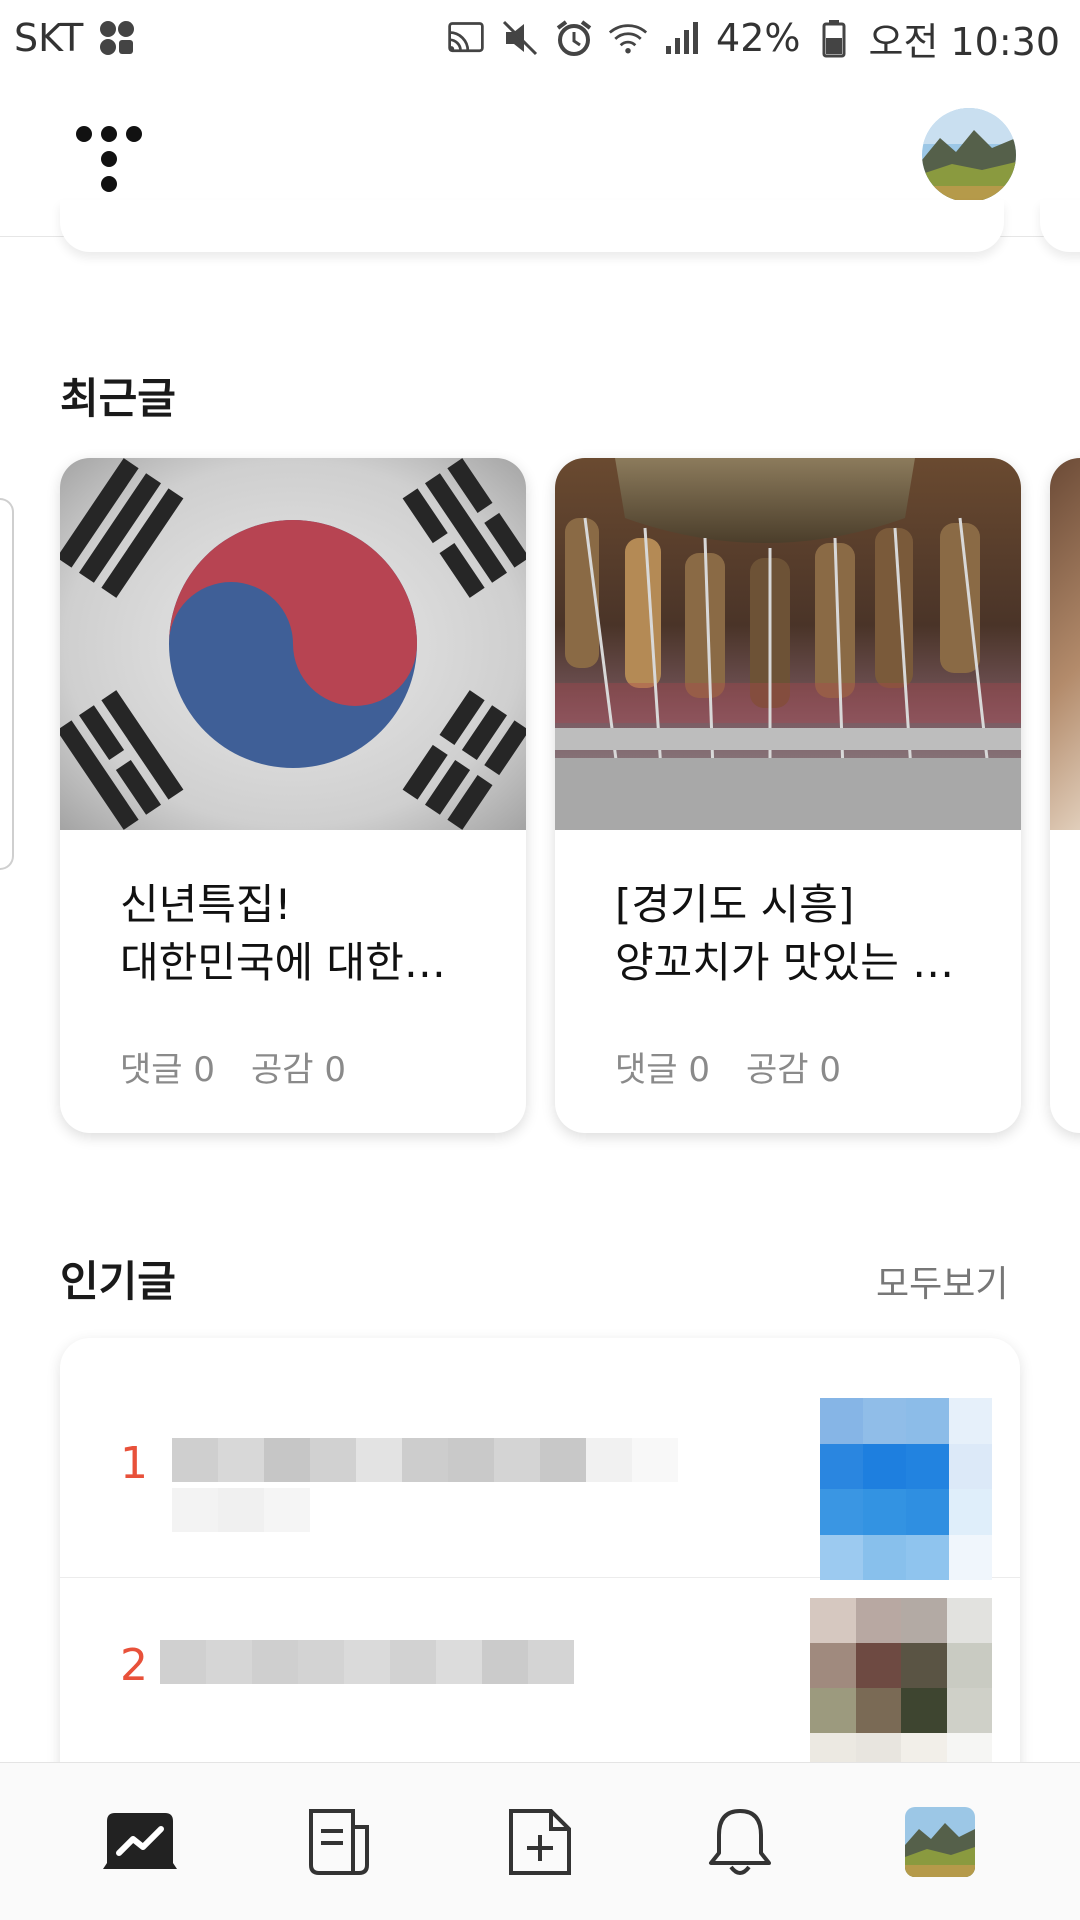  Describe the element at coordinates (532, 226) in the screenshot. I see `previous-section-card` at that location.